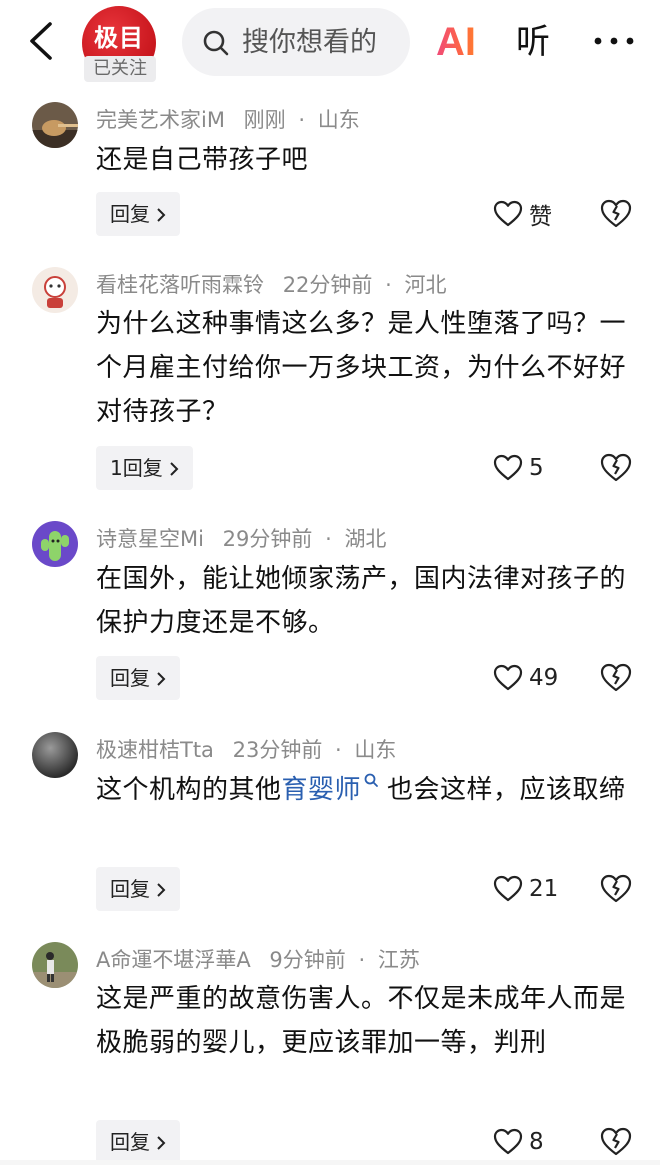 The height and width of the screenshot is (1165, 660). I want to click on comment-meta: 诗意星空Mi 29分钟前 · 湖北, so click(241, 538).